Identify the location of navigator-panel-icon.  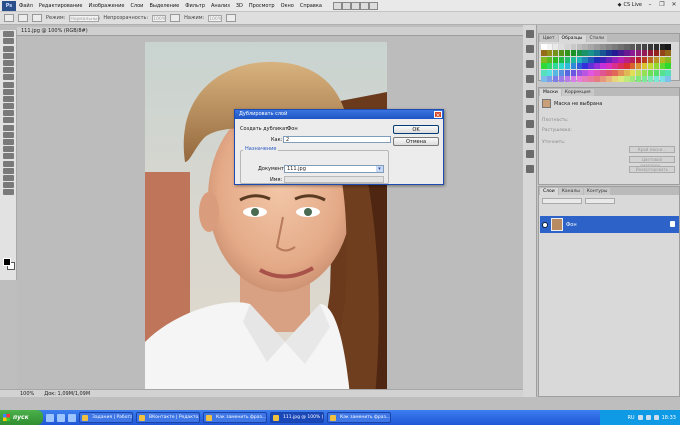
(529, 169).